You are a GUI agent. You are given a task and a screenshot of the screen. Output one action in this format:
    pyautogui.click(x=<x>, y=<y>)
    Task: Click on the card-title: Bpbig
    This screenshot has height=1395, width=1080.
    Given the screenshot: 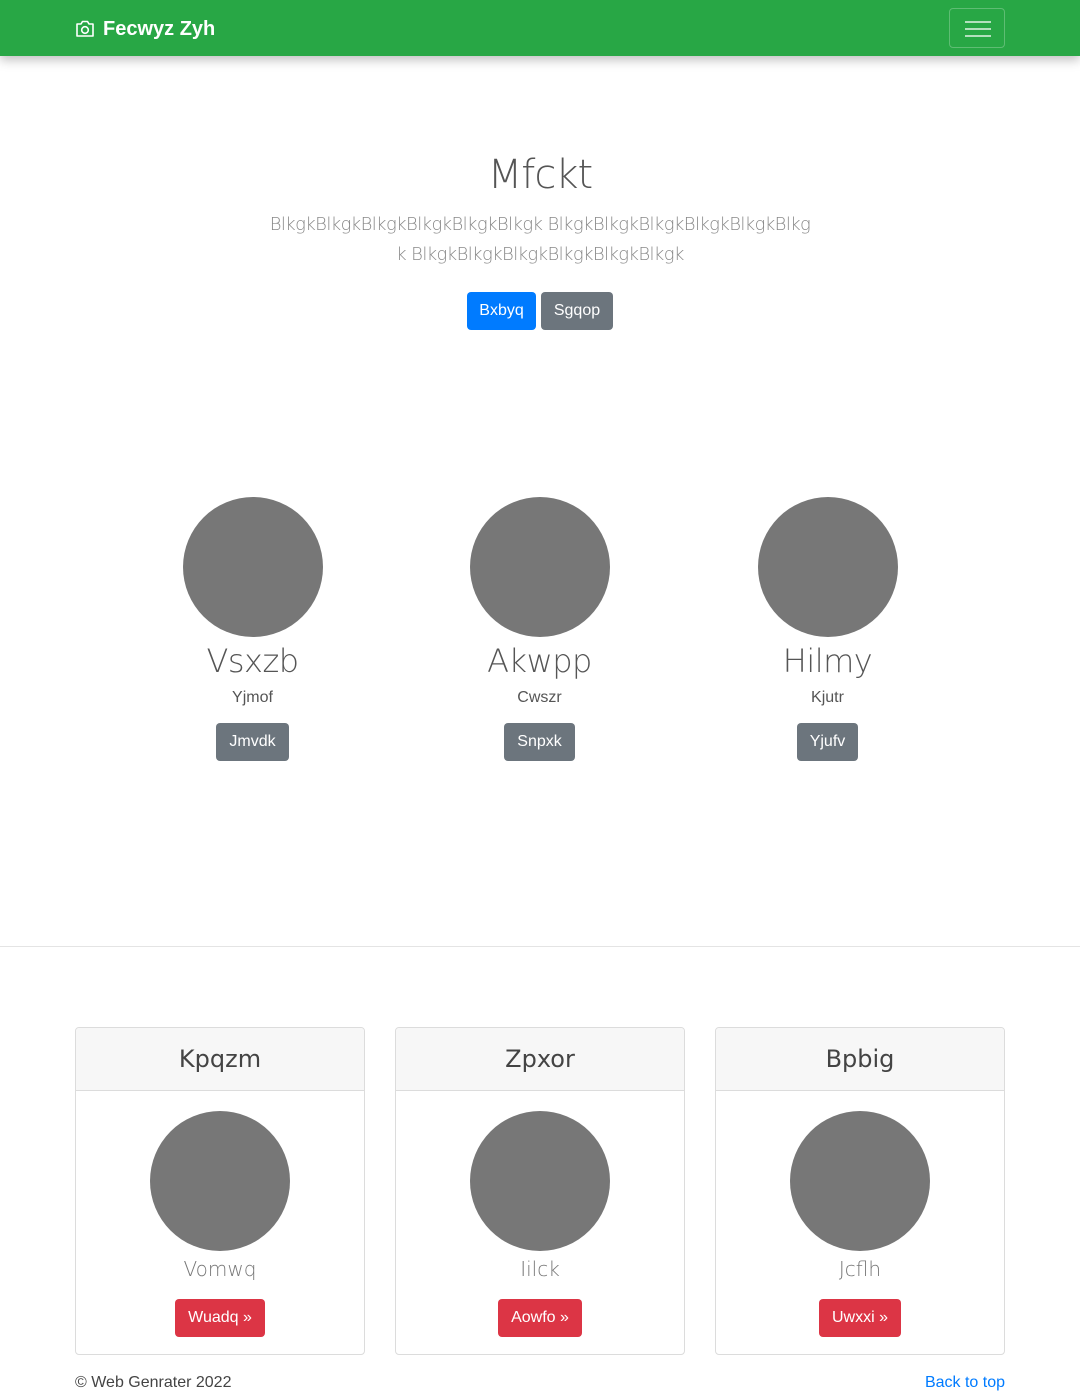 What is the action you would take?
    pyautogui.click(x=860, y=1059)
    